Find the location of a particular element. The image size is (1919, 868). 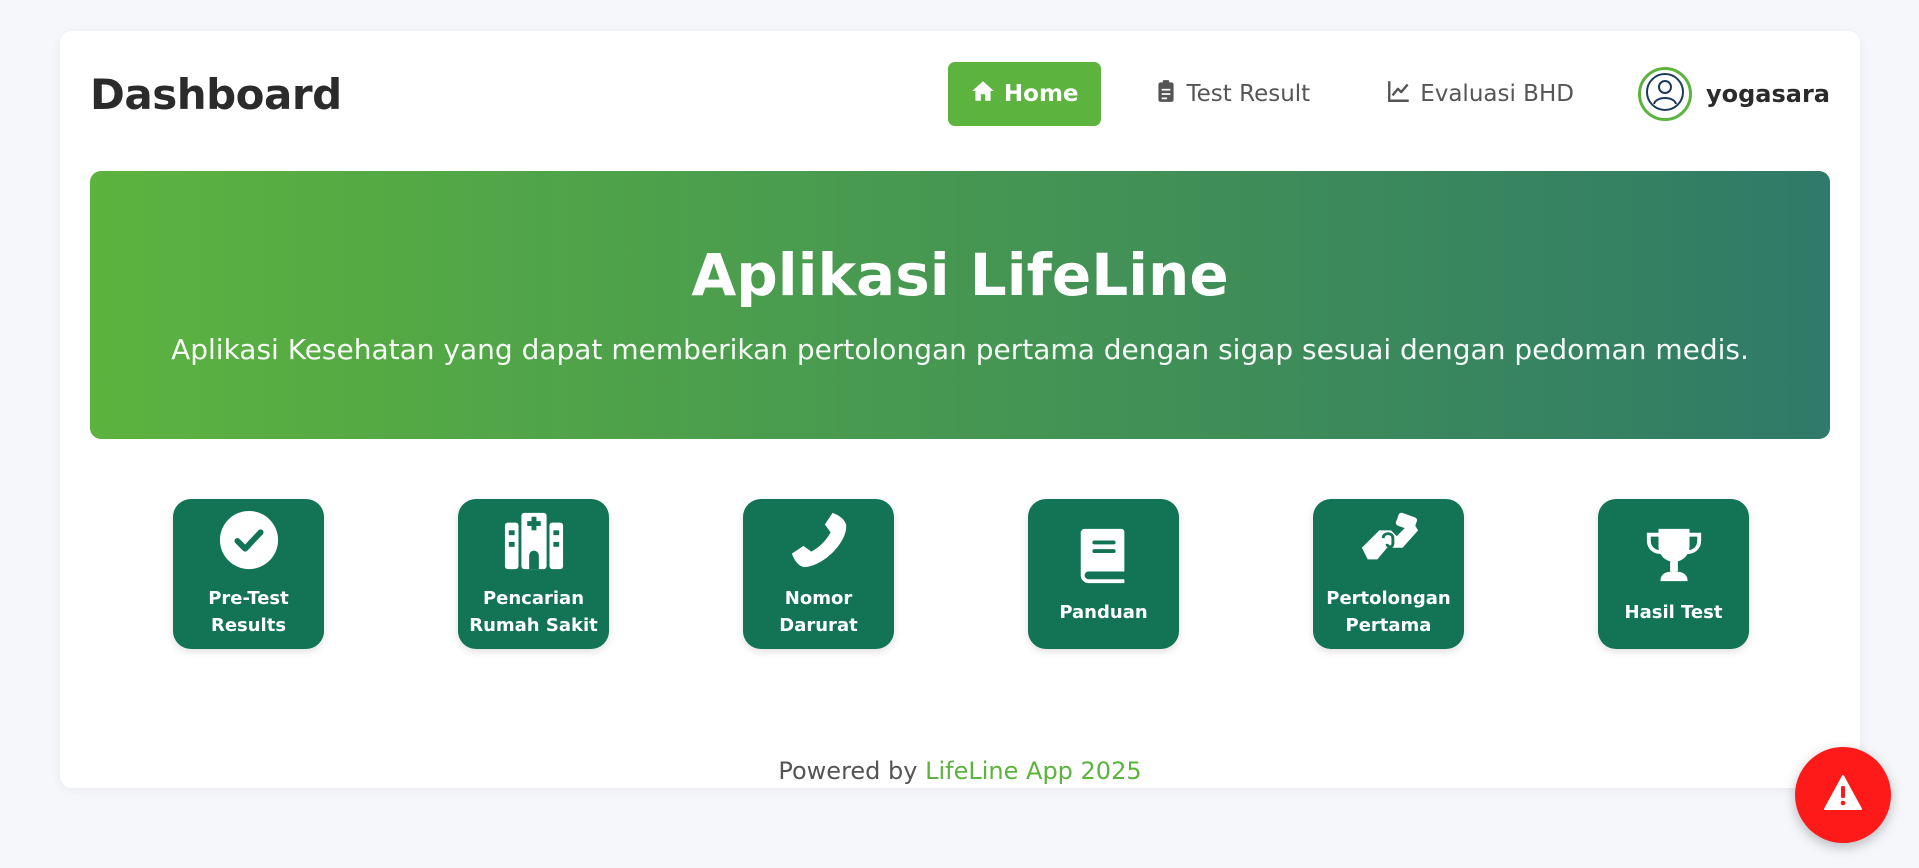

nav-test-result-button: Test Result is located at coordinates (1232, 94).